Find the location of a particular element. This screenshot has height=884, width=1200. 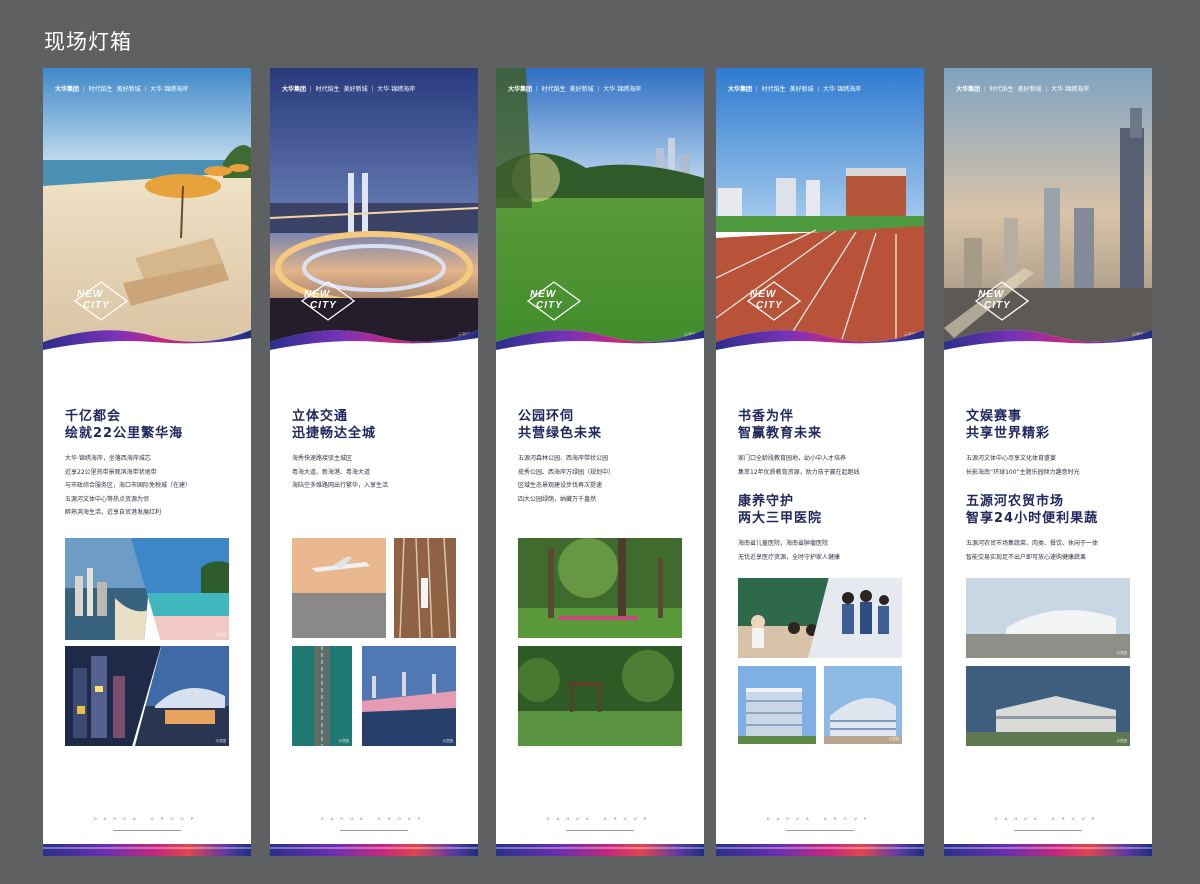

panel-heading: 公园环伺 共营绿色未来 is located at coordinates (560, 425).